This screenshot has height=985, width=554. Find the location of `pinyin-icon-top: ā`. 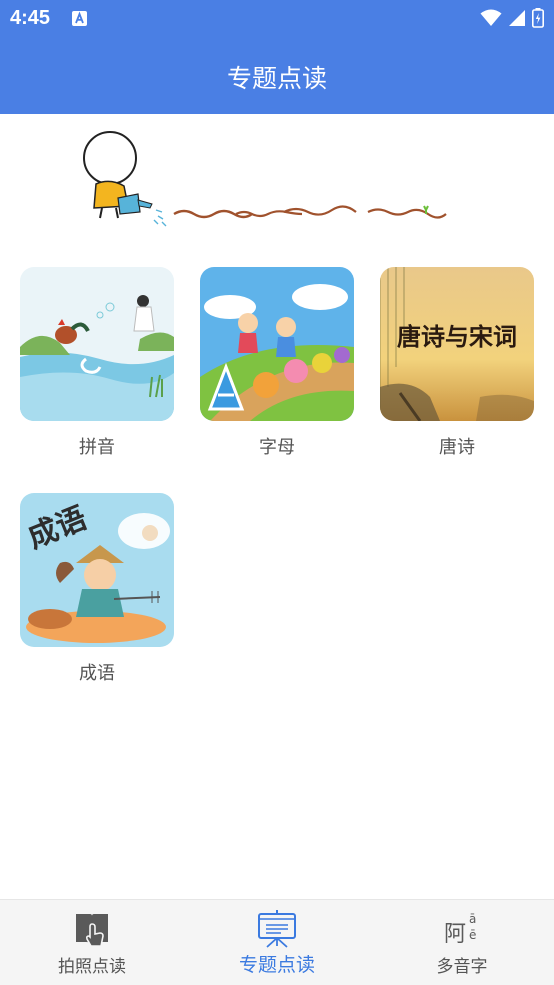

pinyin-icon-top: ā is located at coordinates (473, 919).